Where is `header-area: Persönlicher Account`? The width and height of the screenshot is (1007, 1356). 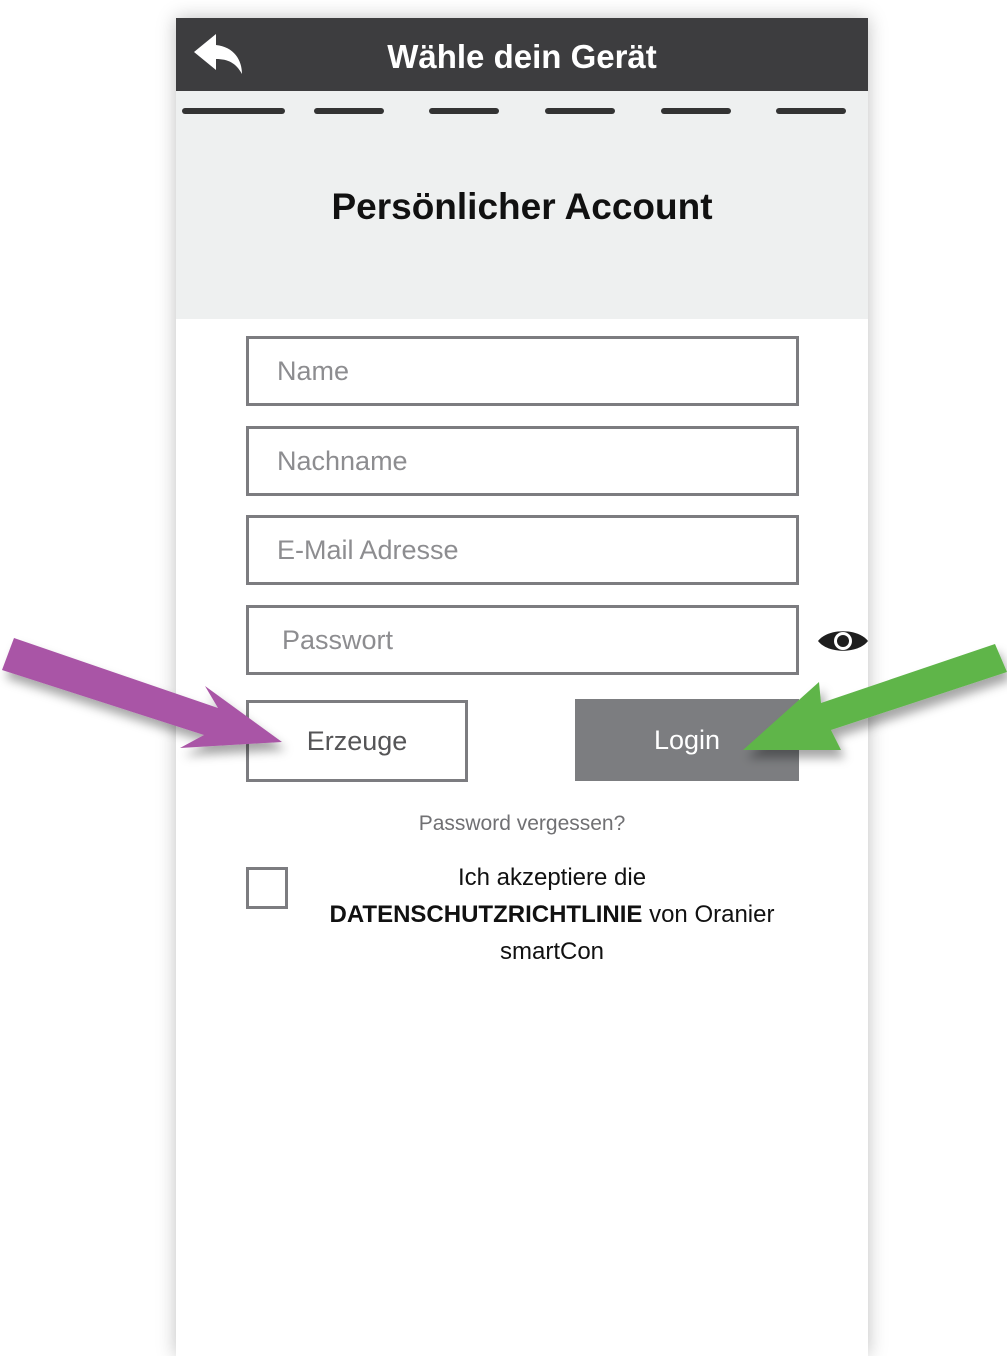
header-area: Persönlicher Account is located at coordinates (522, 205).